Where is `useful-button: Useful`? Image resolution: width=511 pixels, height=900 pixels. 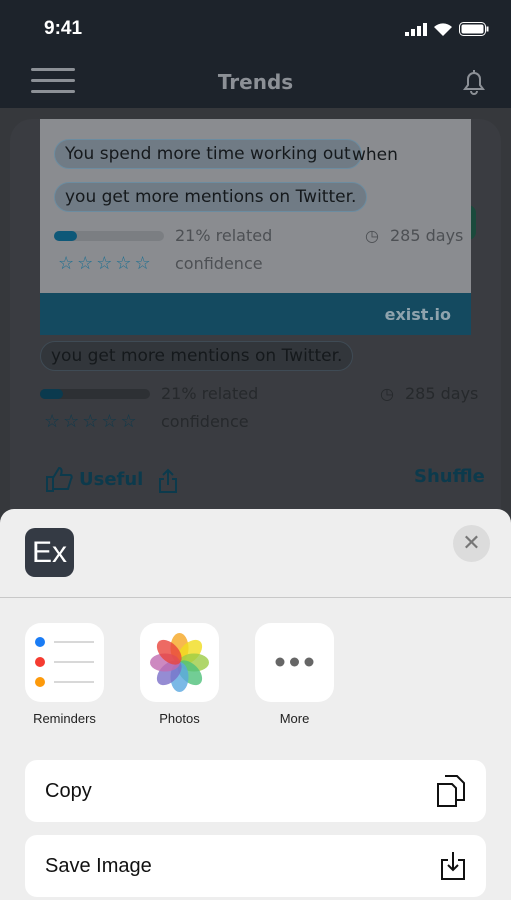
useful-button: Useful is located at coordinates (94, 479).